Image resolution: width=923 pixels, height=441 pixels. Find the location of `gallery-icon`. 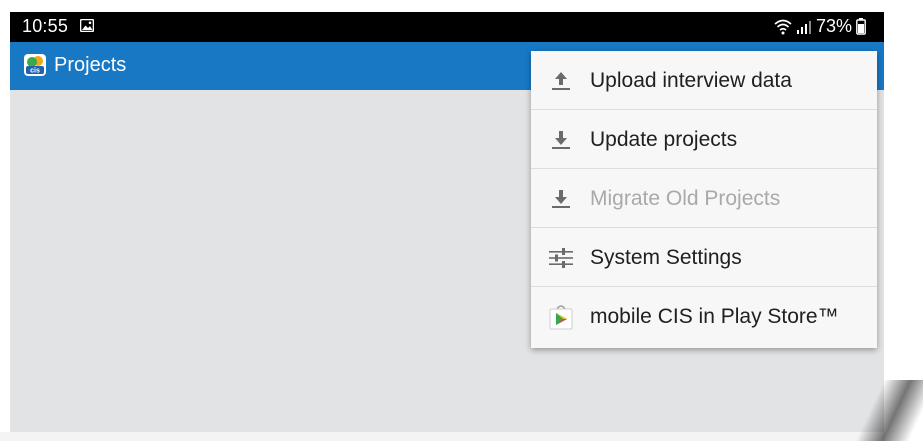

gallery-icon is located at coordinates (87, 25).